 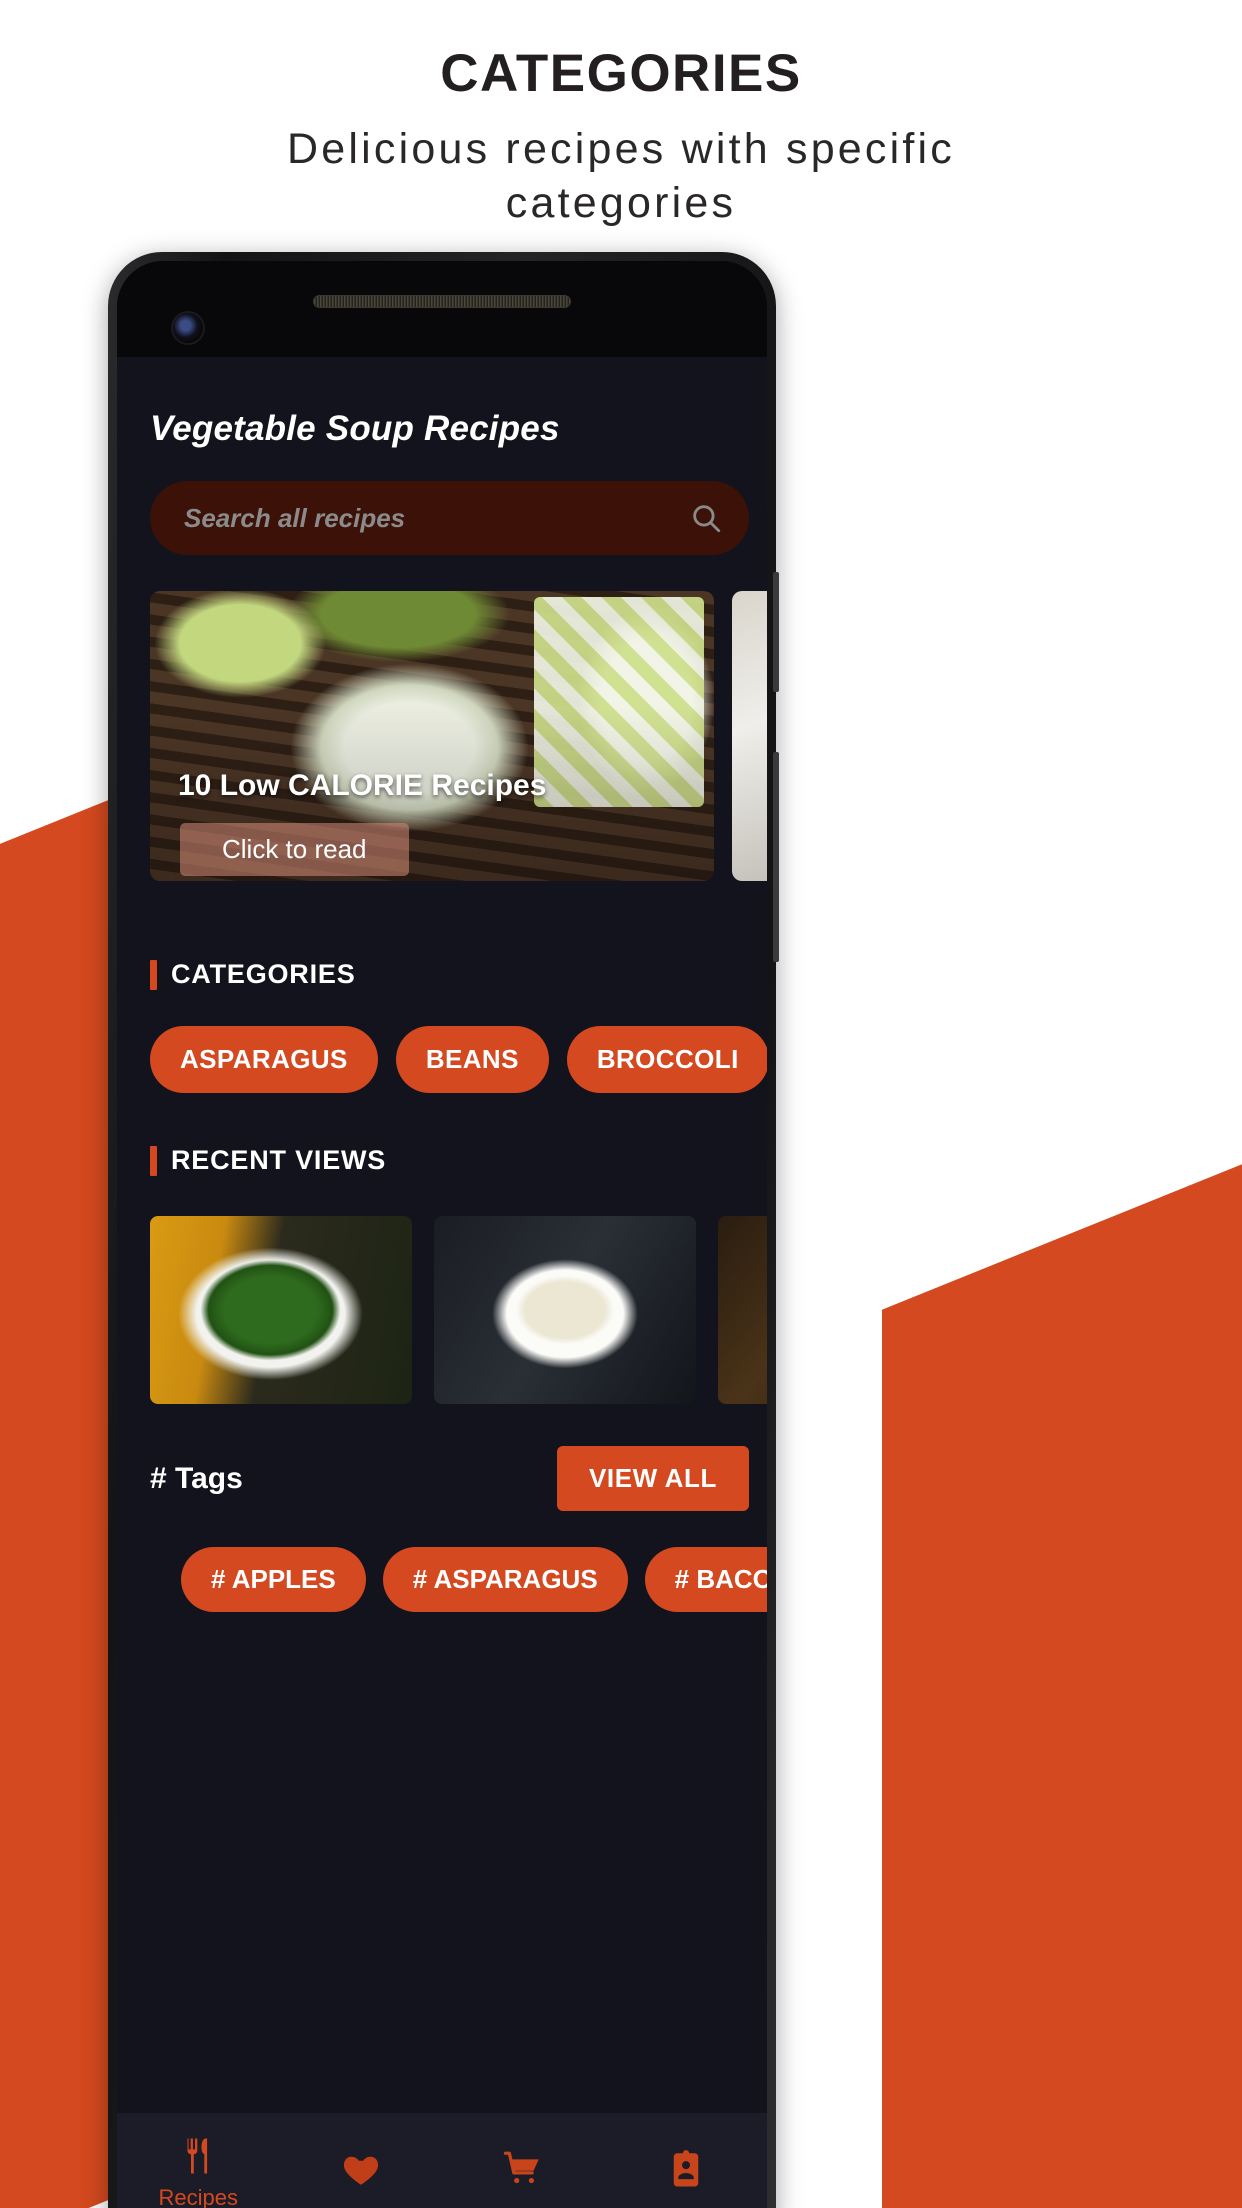 What do you see at coordinates (1062, 1674) in the screenshot?
I see `decorative-orange-shape-right` at bounding box center [1062, 1674].